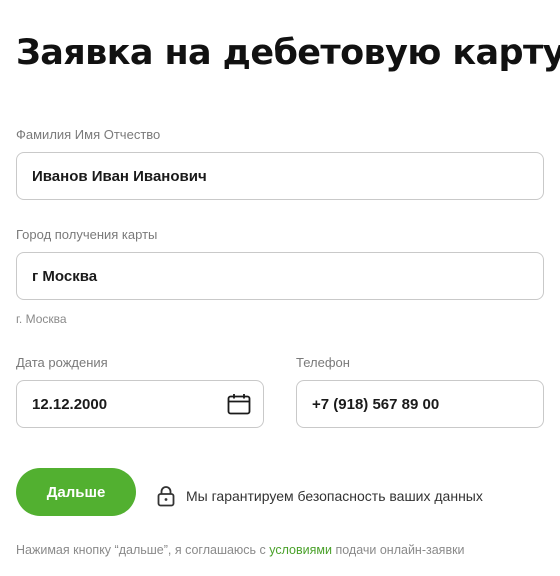  I want to click on city-input, so click(281, 276).